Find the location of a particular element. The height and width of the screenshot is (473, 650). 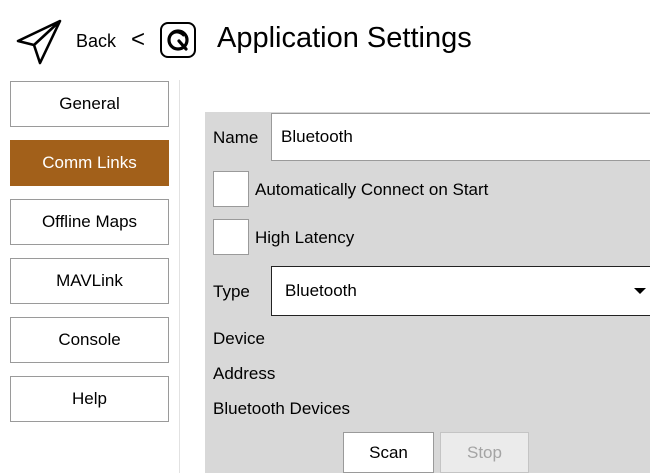

address-label: Address is located at coordinates (244, 373).